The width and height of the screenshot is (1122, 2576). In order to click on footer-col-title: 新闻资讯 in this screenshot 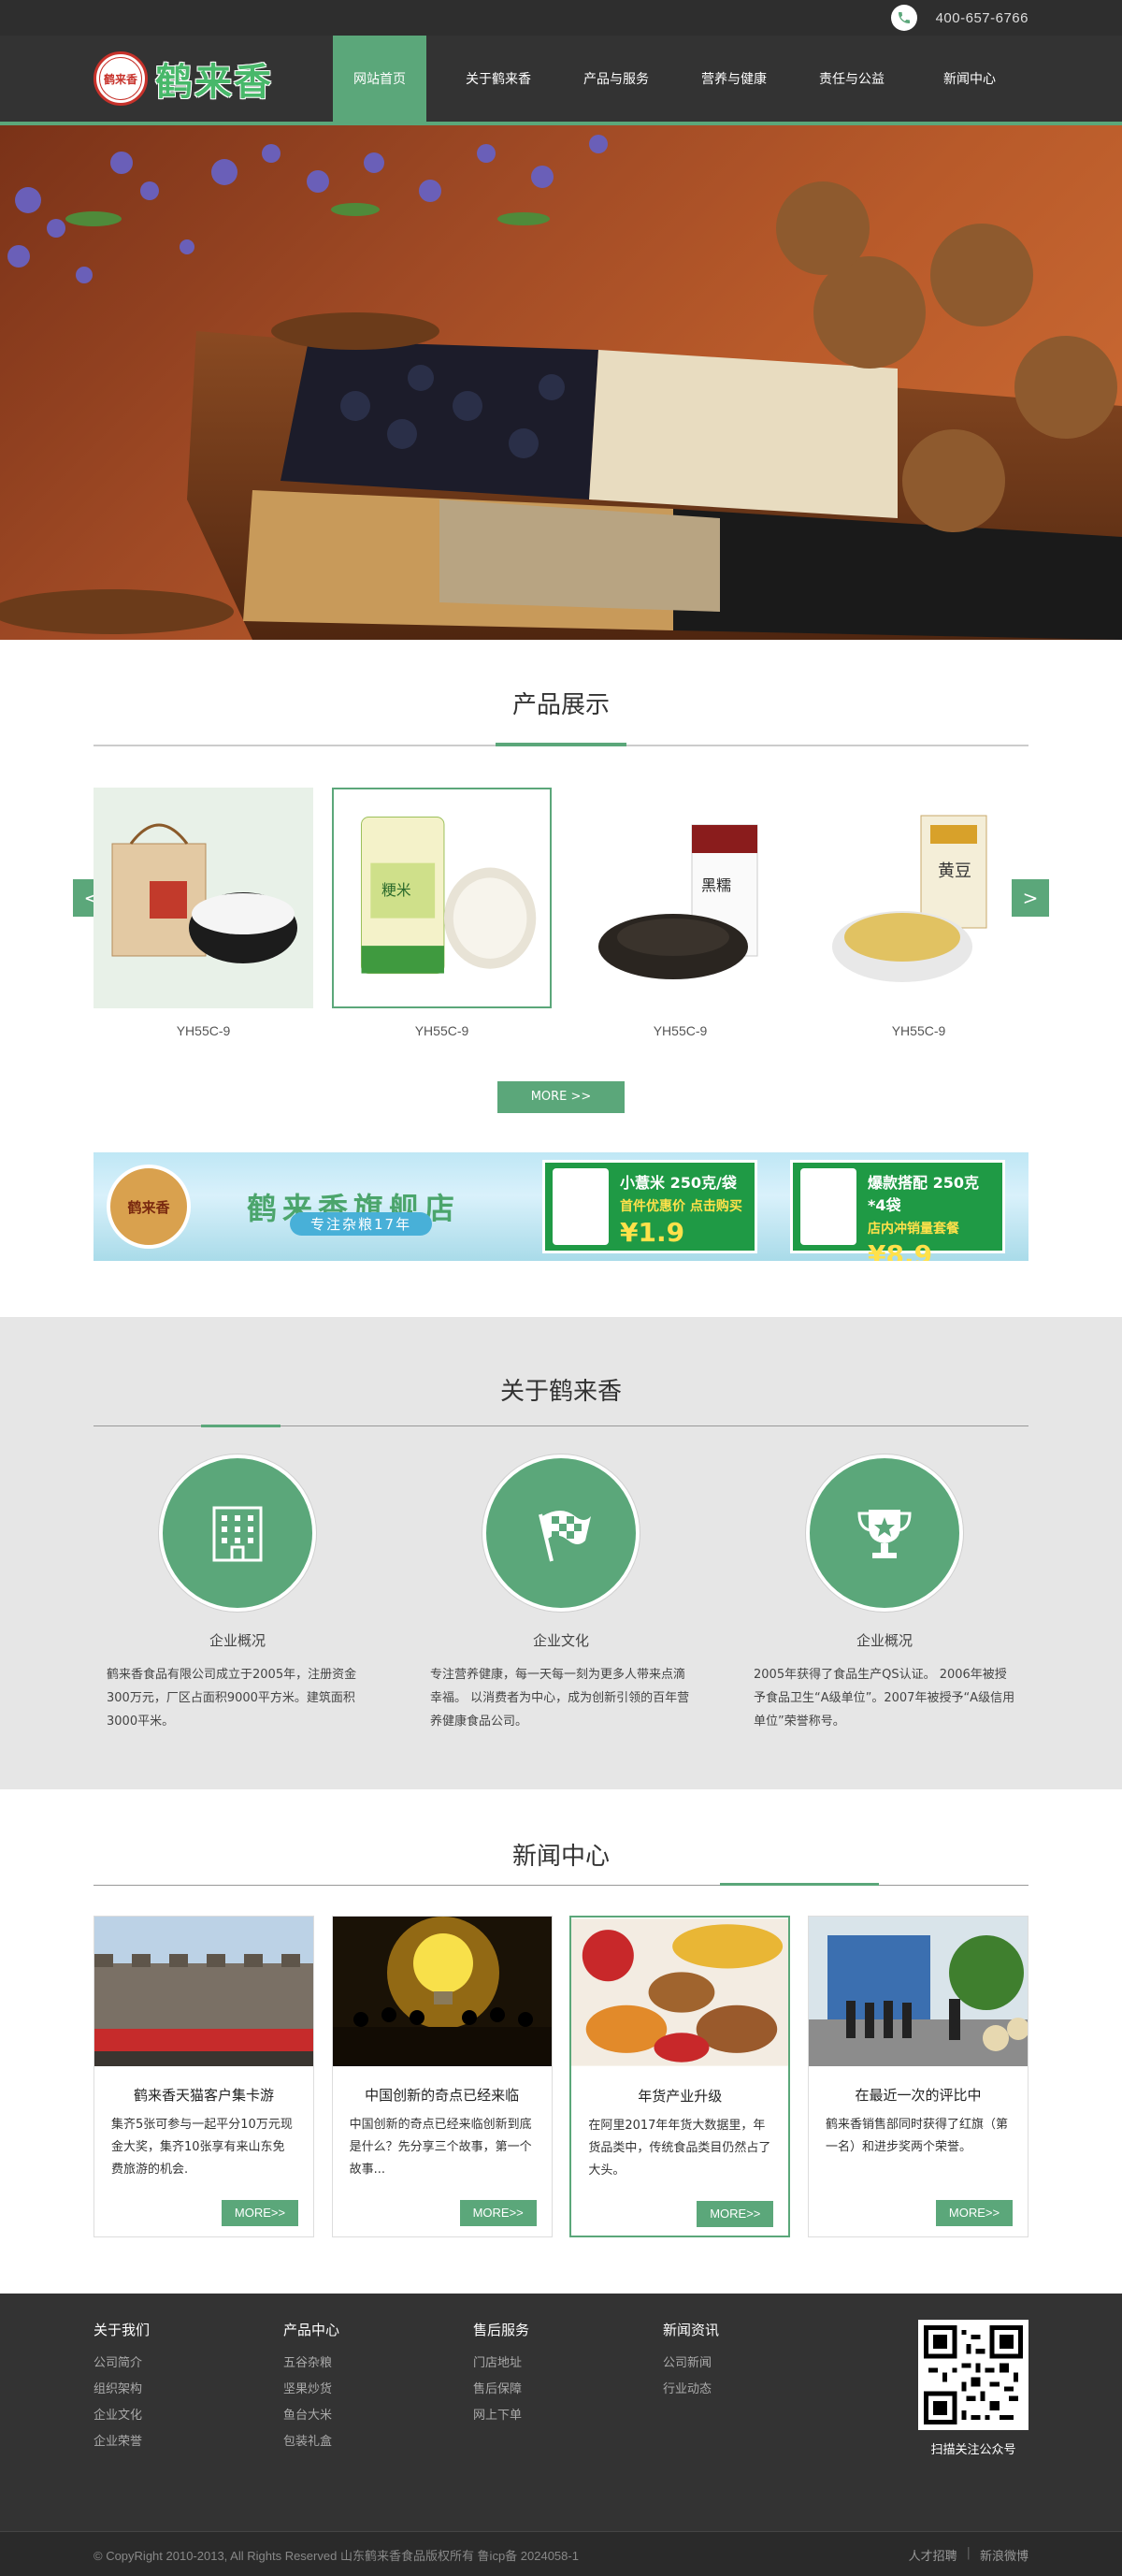, I will do `click(692, 2330)`.